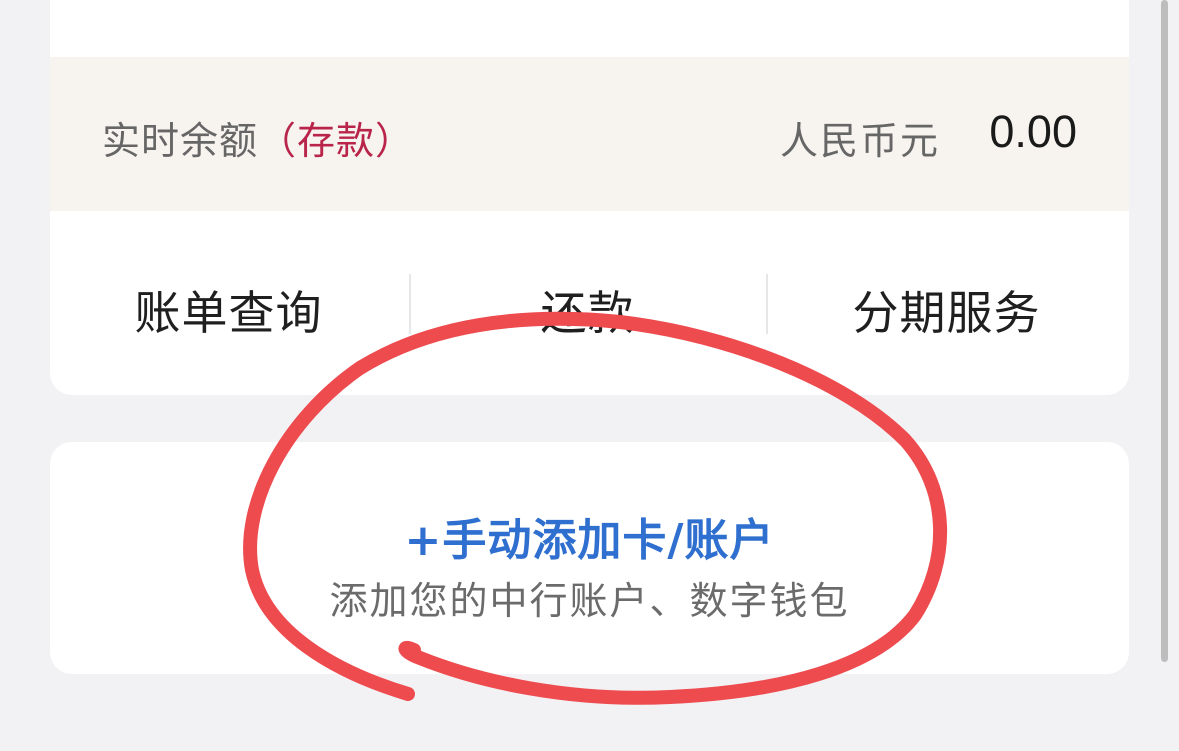  What do you see at coordinates (589, 601) in the screenshot?
I see `add-account-subtitle: 添加您的中行账户、数字钱包` at bounding box center [589, 601].